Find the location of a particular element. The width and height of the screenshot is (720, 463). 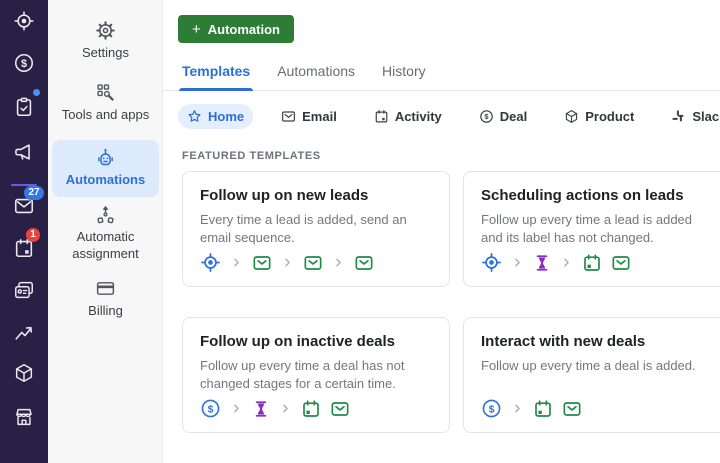

filter-label: Home is located at coordinates (226, 116).